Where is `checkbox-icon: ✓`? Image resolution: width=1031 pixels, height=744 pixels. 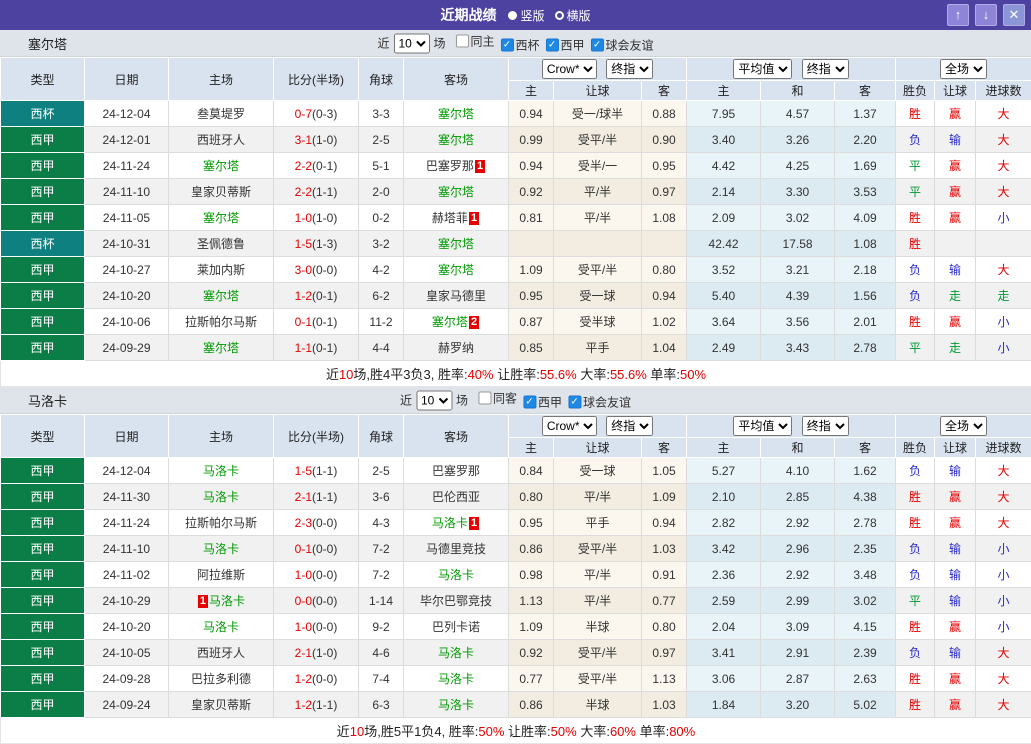
checkbox-icon: ✓ is located at coordinates (597, 45).